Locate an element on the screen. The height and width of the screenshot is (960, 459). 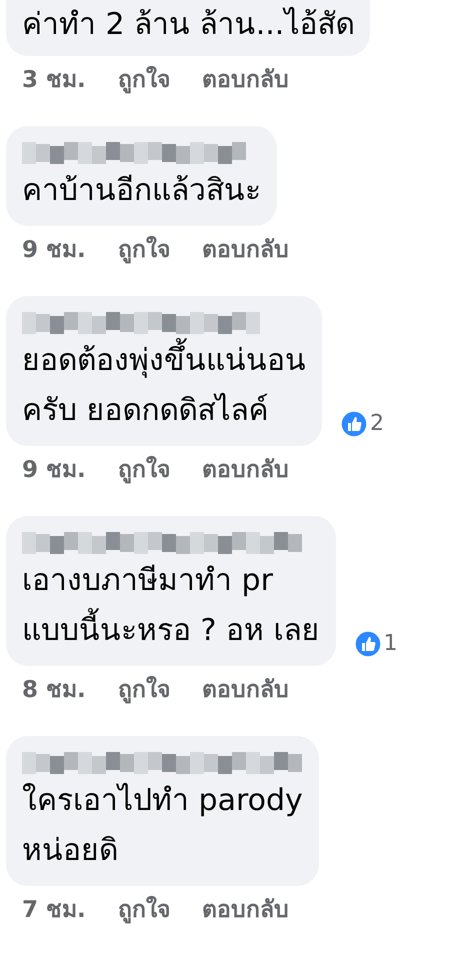
comment-text: เอางบภาษีมาทำ pr is located at coordinates (148, 581).